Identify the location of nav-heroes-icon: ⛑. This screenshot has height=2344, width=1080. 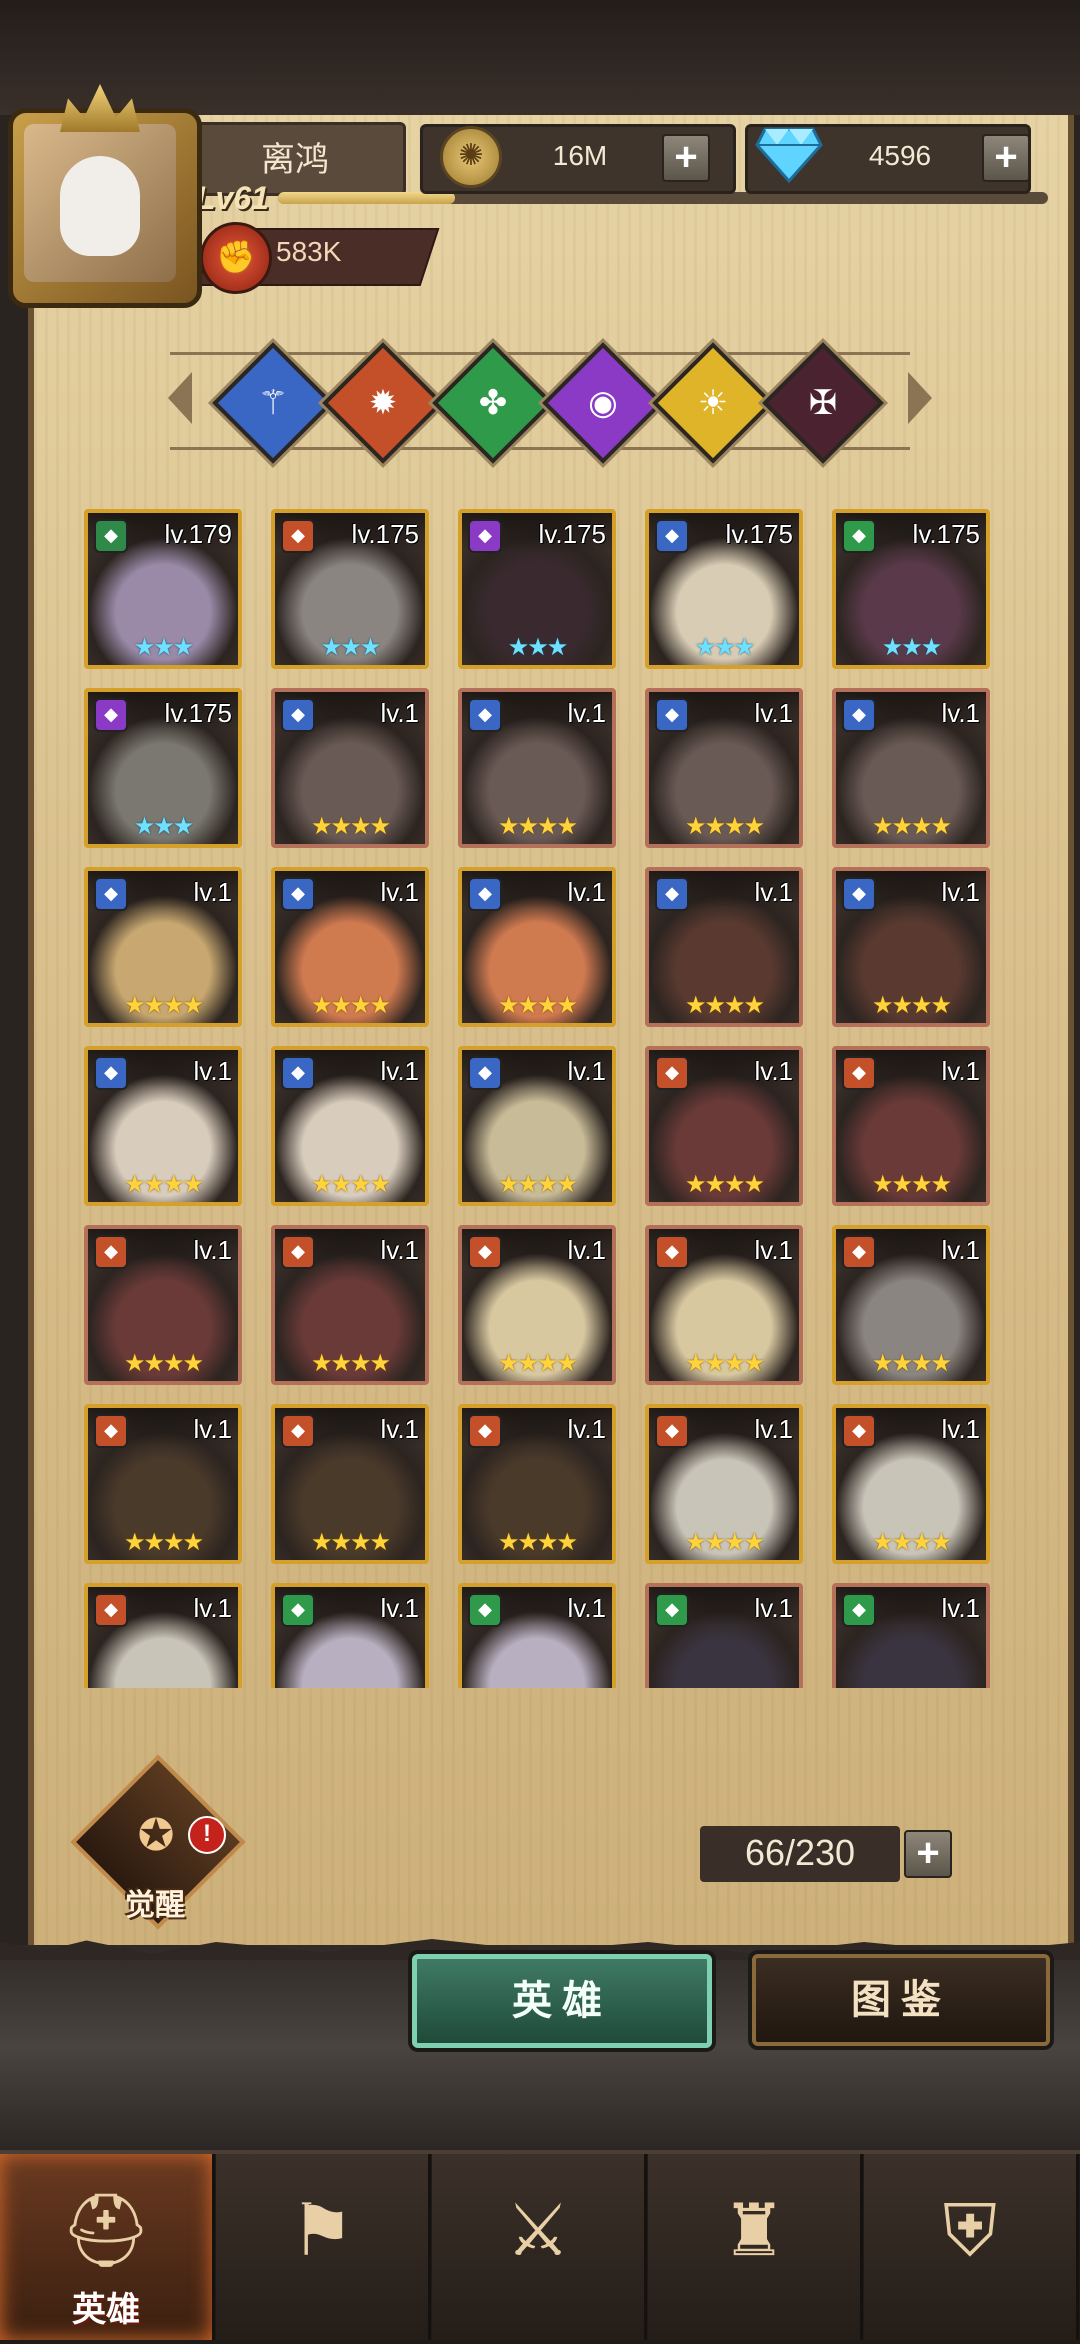
(106, 2231).